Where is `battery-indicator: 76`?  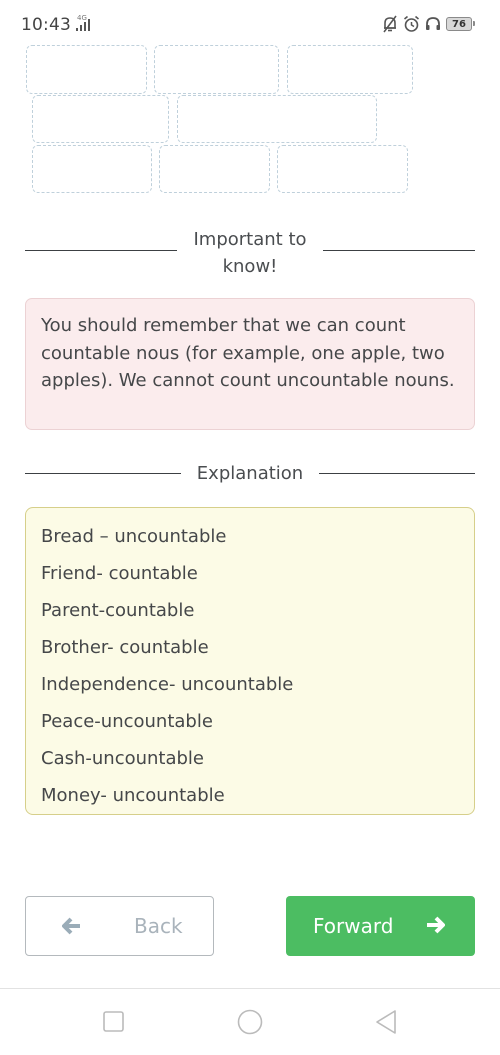
battery-indicator: 76 is located at coordinates (460, 24).